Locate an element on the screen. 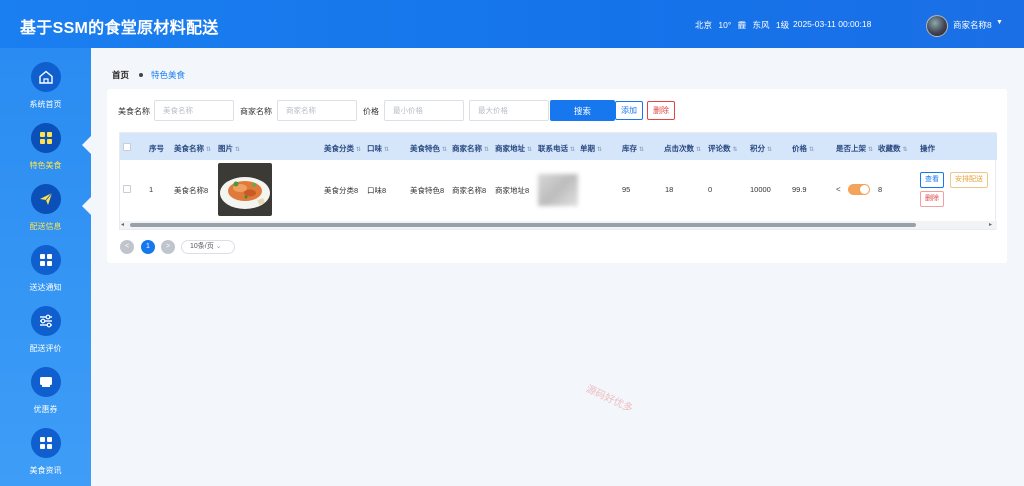  min-price-input is located at coordinates (424, 110).